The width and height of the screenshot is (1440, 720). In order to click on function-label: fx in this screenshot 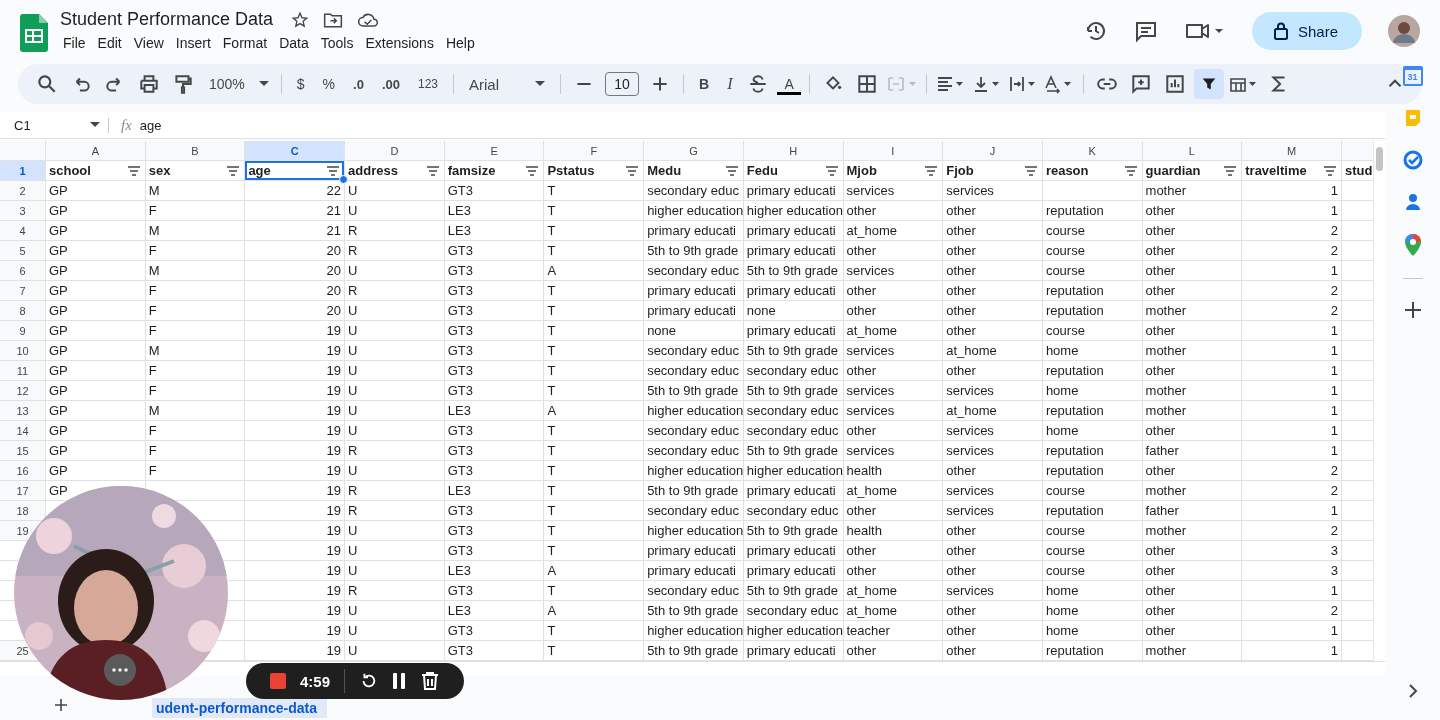, I will do `click(126, 125)`.